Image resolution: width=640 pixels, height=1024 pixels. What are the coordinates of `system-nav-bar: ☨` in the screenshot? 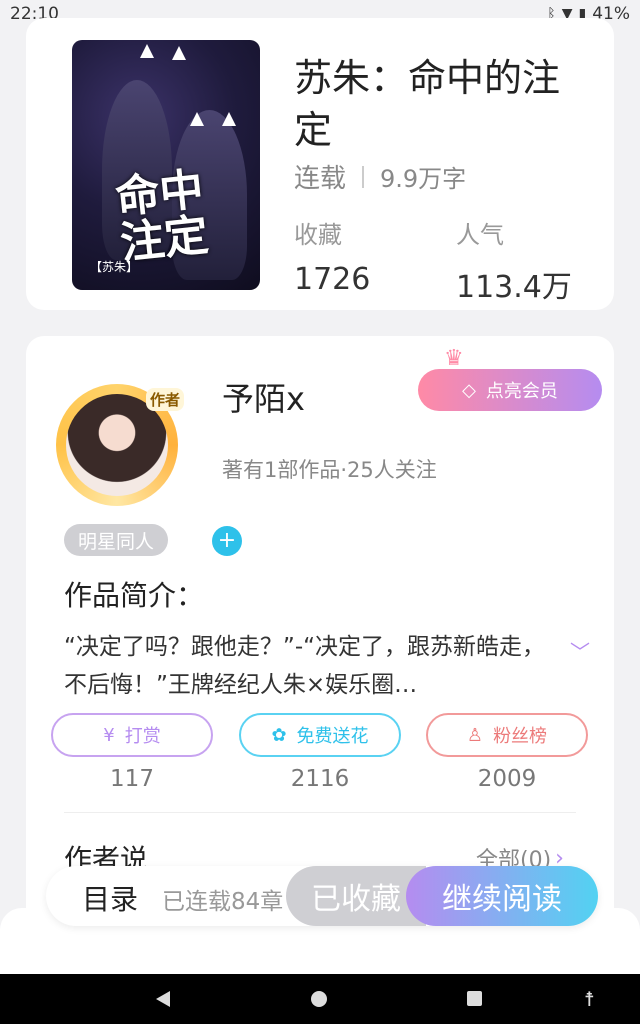 It's located at (320, 999).